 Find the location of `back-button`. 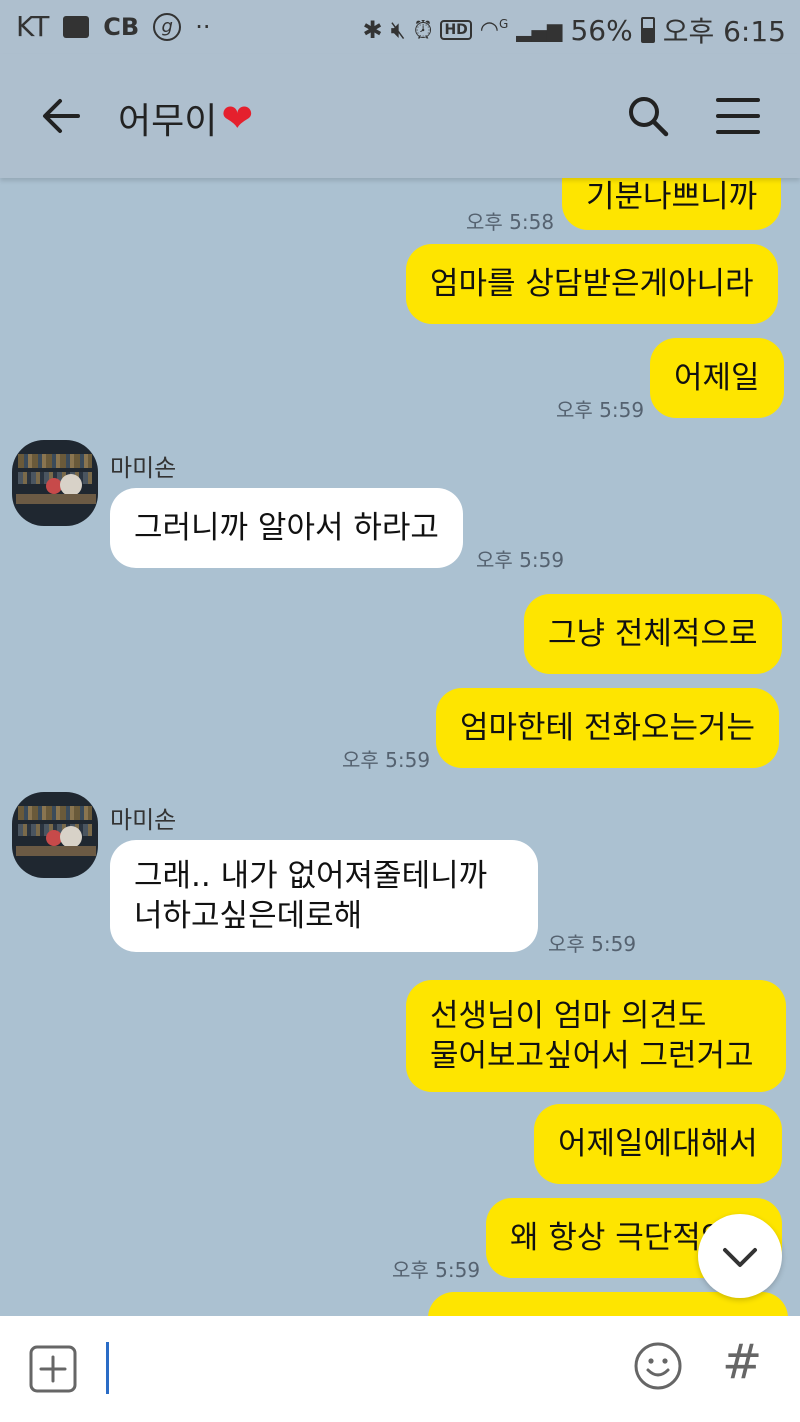

back-button is located at coordinates (62, 116).